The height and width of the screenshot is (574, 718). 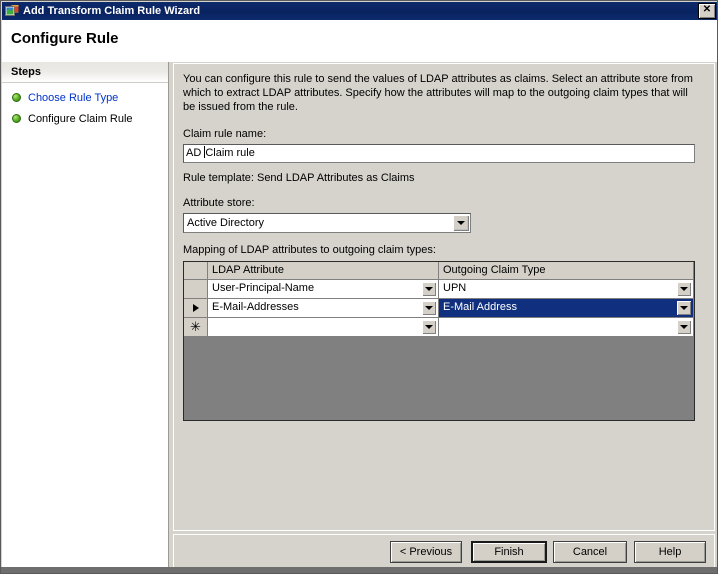 What do you see at coordinates (226, 223) in the screenshot?
I see `attribute-store-value: Active Directory` at bounding box center [226, 223].